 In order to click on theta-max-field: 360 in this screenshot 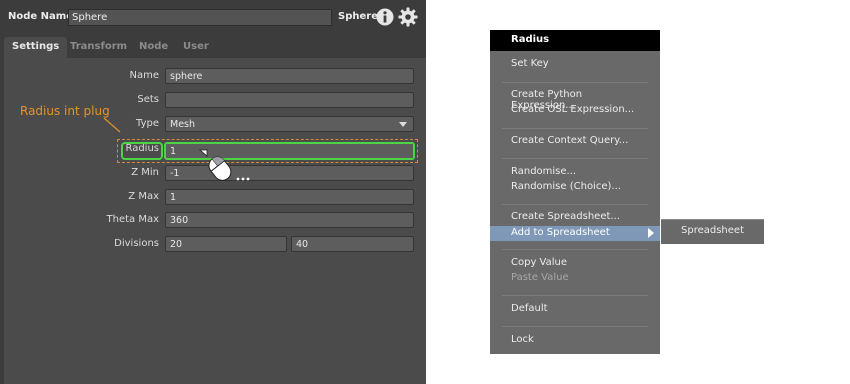, I will do `click(289, 220)`.